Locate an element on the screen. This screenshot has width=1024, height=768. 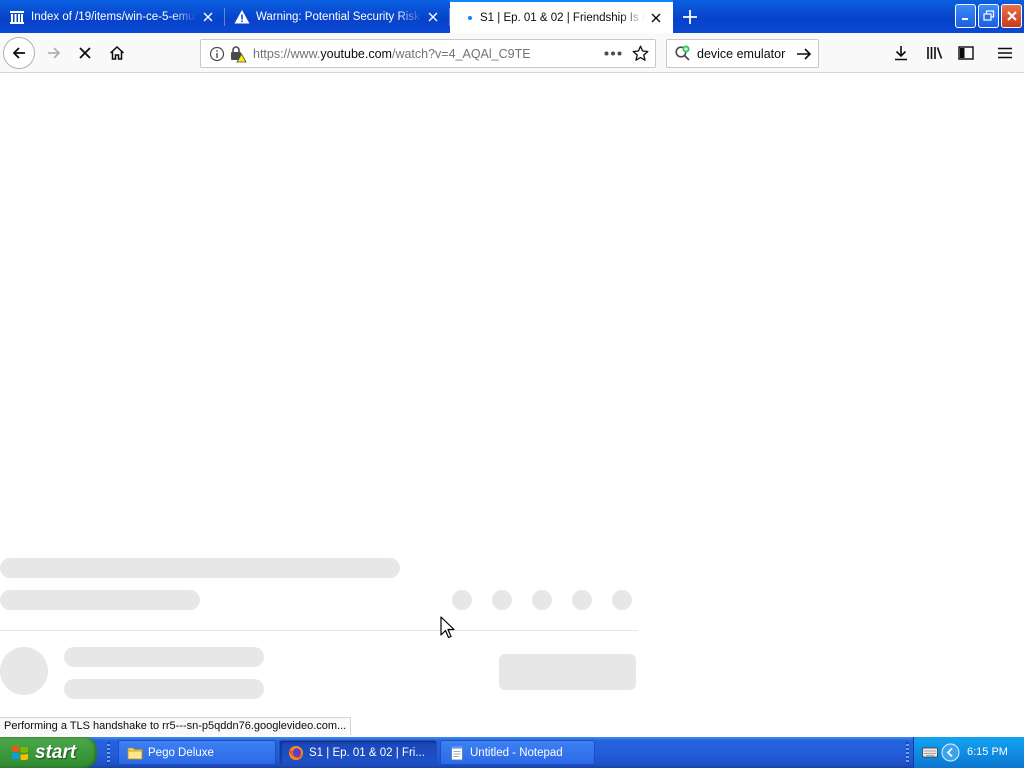
bookmark-star-icon is located at coordinates (640, 53).